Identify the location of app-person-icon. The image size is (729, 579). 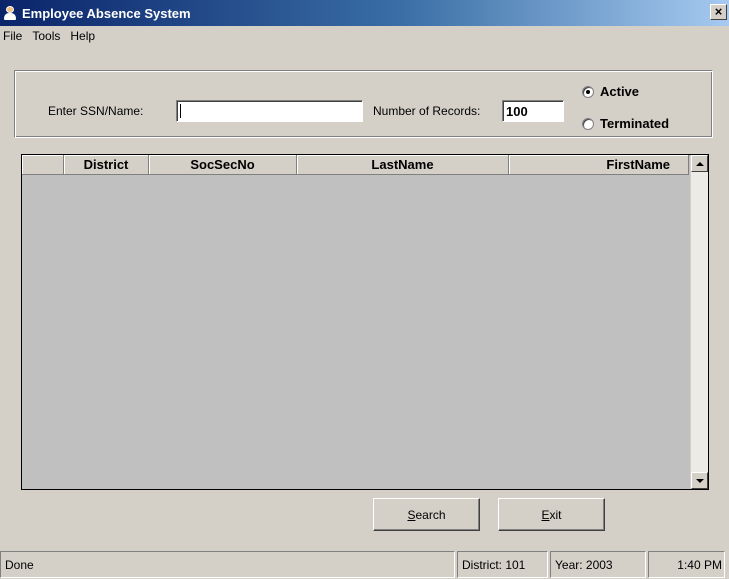
(10, 13).